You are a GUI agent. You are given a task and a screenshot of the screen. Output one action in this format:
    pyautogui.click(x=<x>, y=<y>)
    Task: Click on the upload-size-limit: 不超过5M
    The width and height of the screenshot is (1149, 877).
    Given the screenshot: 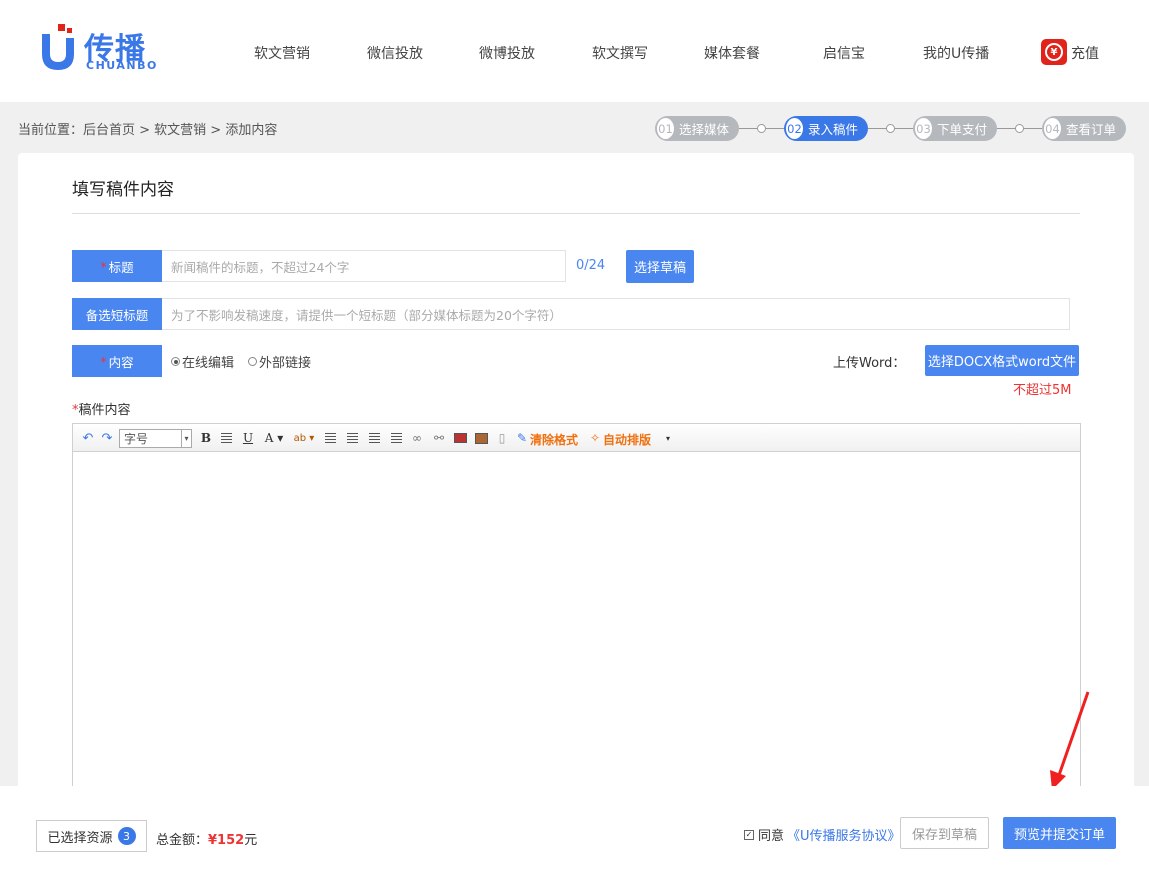 What is the action you would take?
    pyautogui.click(x=1042, y=390)
    